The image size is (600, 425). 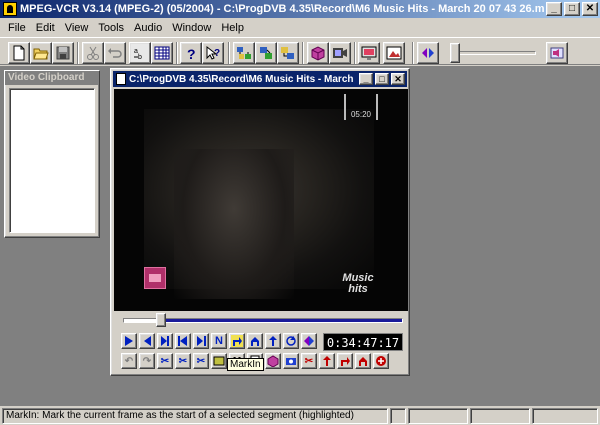 What do you see at coordinates (590, 9) in the screenshot?
I see `close-button: ✕` at bounding box center [590, 9].